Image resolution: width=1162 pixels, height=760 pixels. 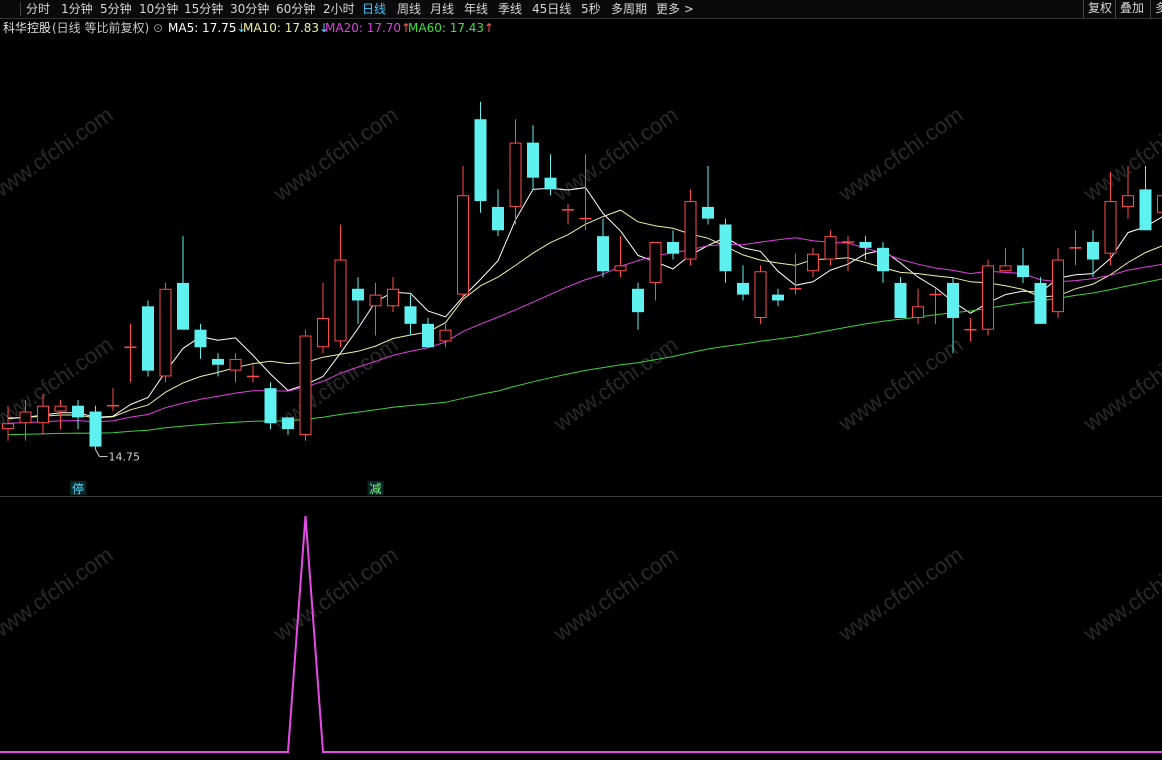 What do you see at coordinates (58, 594) in the screenshot?
I see `watermark-8: www.cfchi.com` at bounding box center [58, 594].